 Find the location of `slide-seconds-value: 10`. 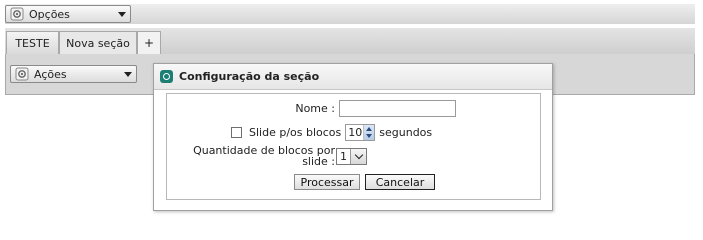

slide-seconds-value: 10 is located at coordinates (355, 132).